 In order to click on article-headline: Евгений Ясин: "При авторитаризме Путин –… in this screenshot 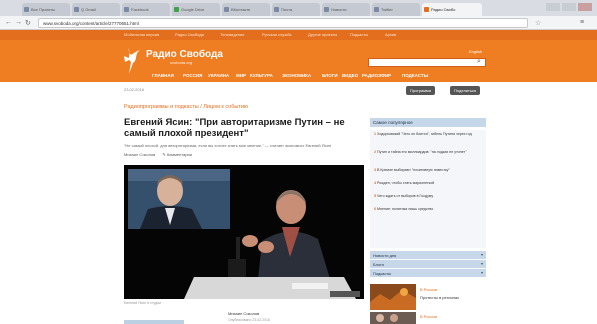, I will do `click(234, 128)`.